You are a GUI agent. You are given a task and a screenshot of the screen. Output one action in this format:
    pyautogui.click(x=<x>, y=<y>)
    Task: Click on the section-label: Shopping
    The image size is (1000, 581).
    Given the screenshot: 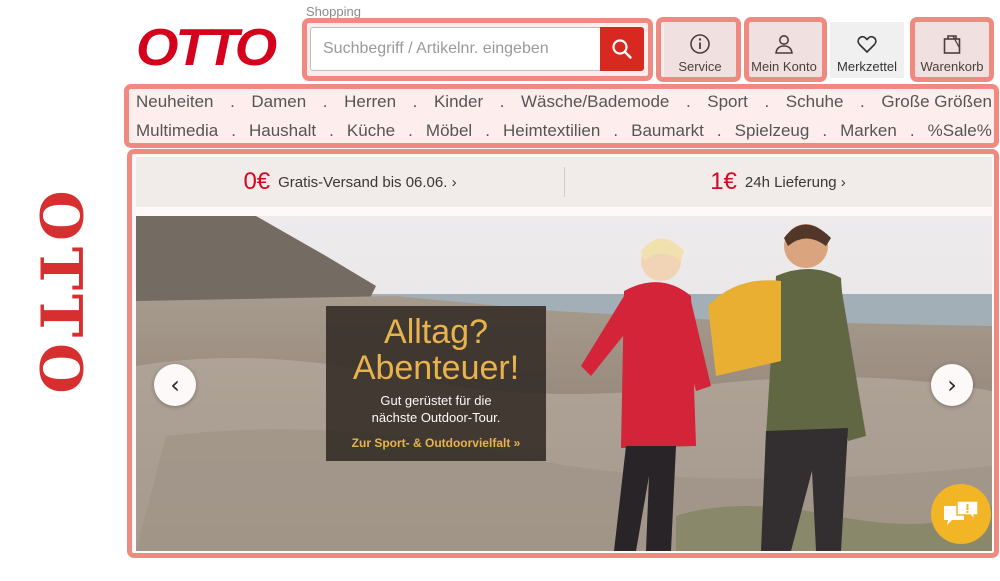 What is the action you would take?
    pyautogui.click(x=333, y=11)
    